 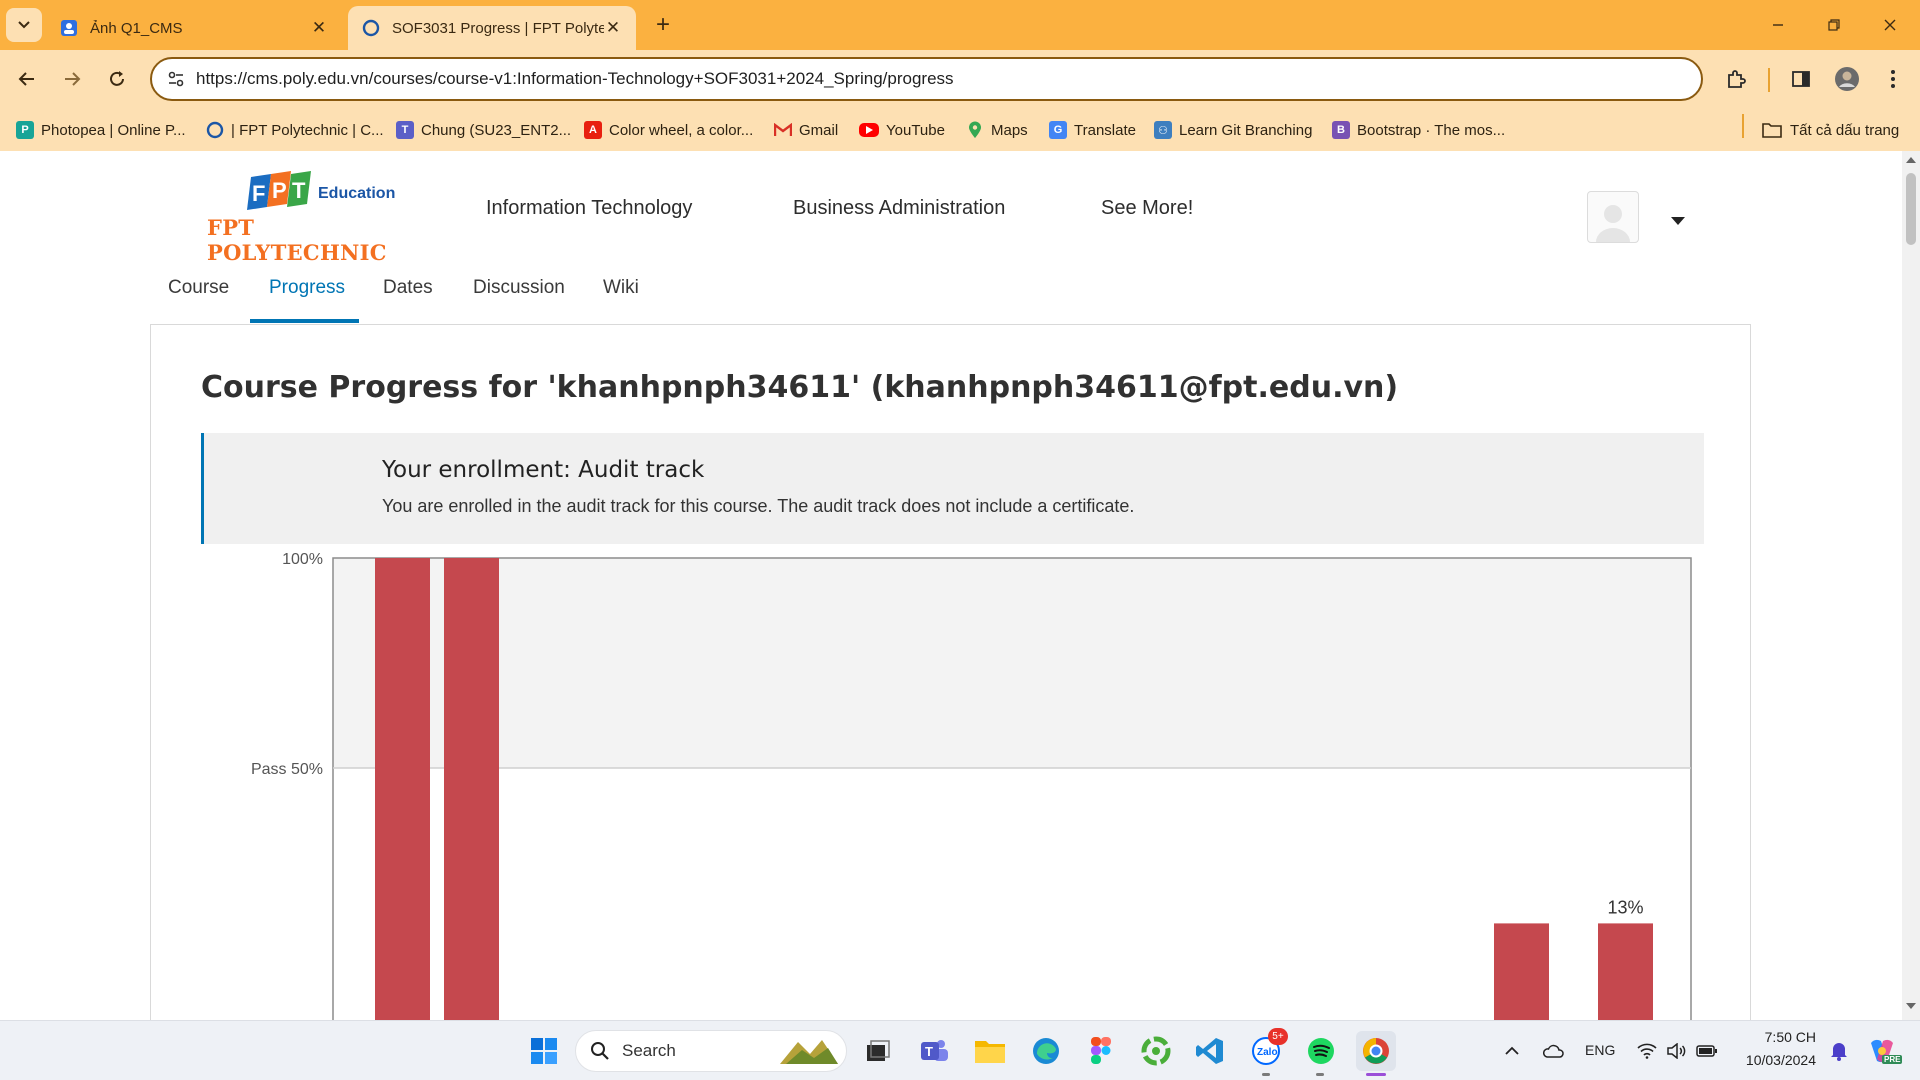 I want to click on nav-information-technology: Information Technology, so click(x=589, y=208).